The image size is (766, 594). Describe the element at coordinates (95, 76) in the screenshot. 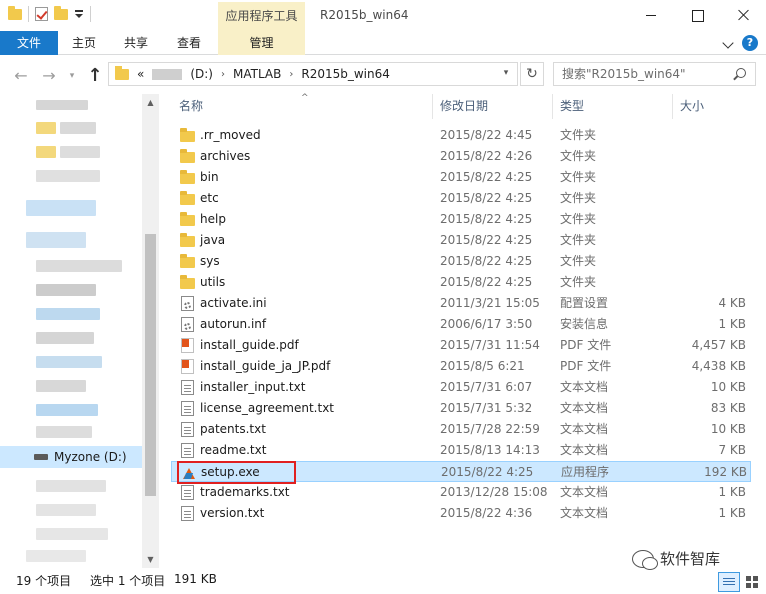

I see `up-arrow-icon: ↑` at that location.